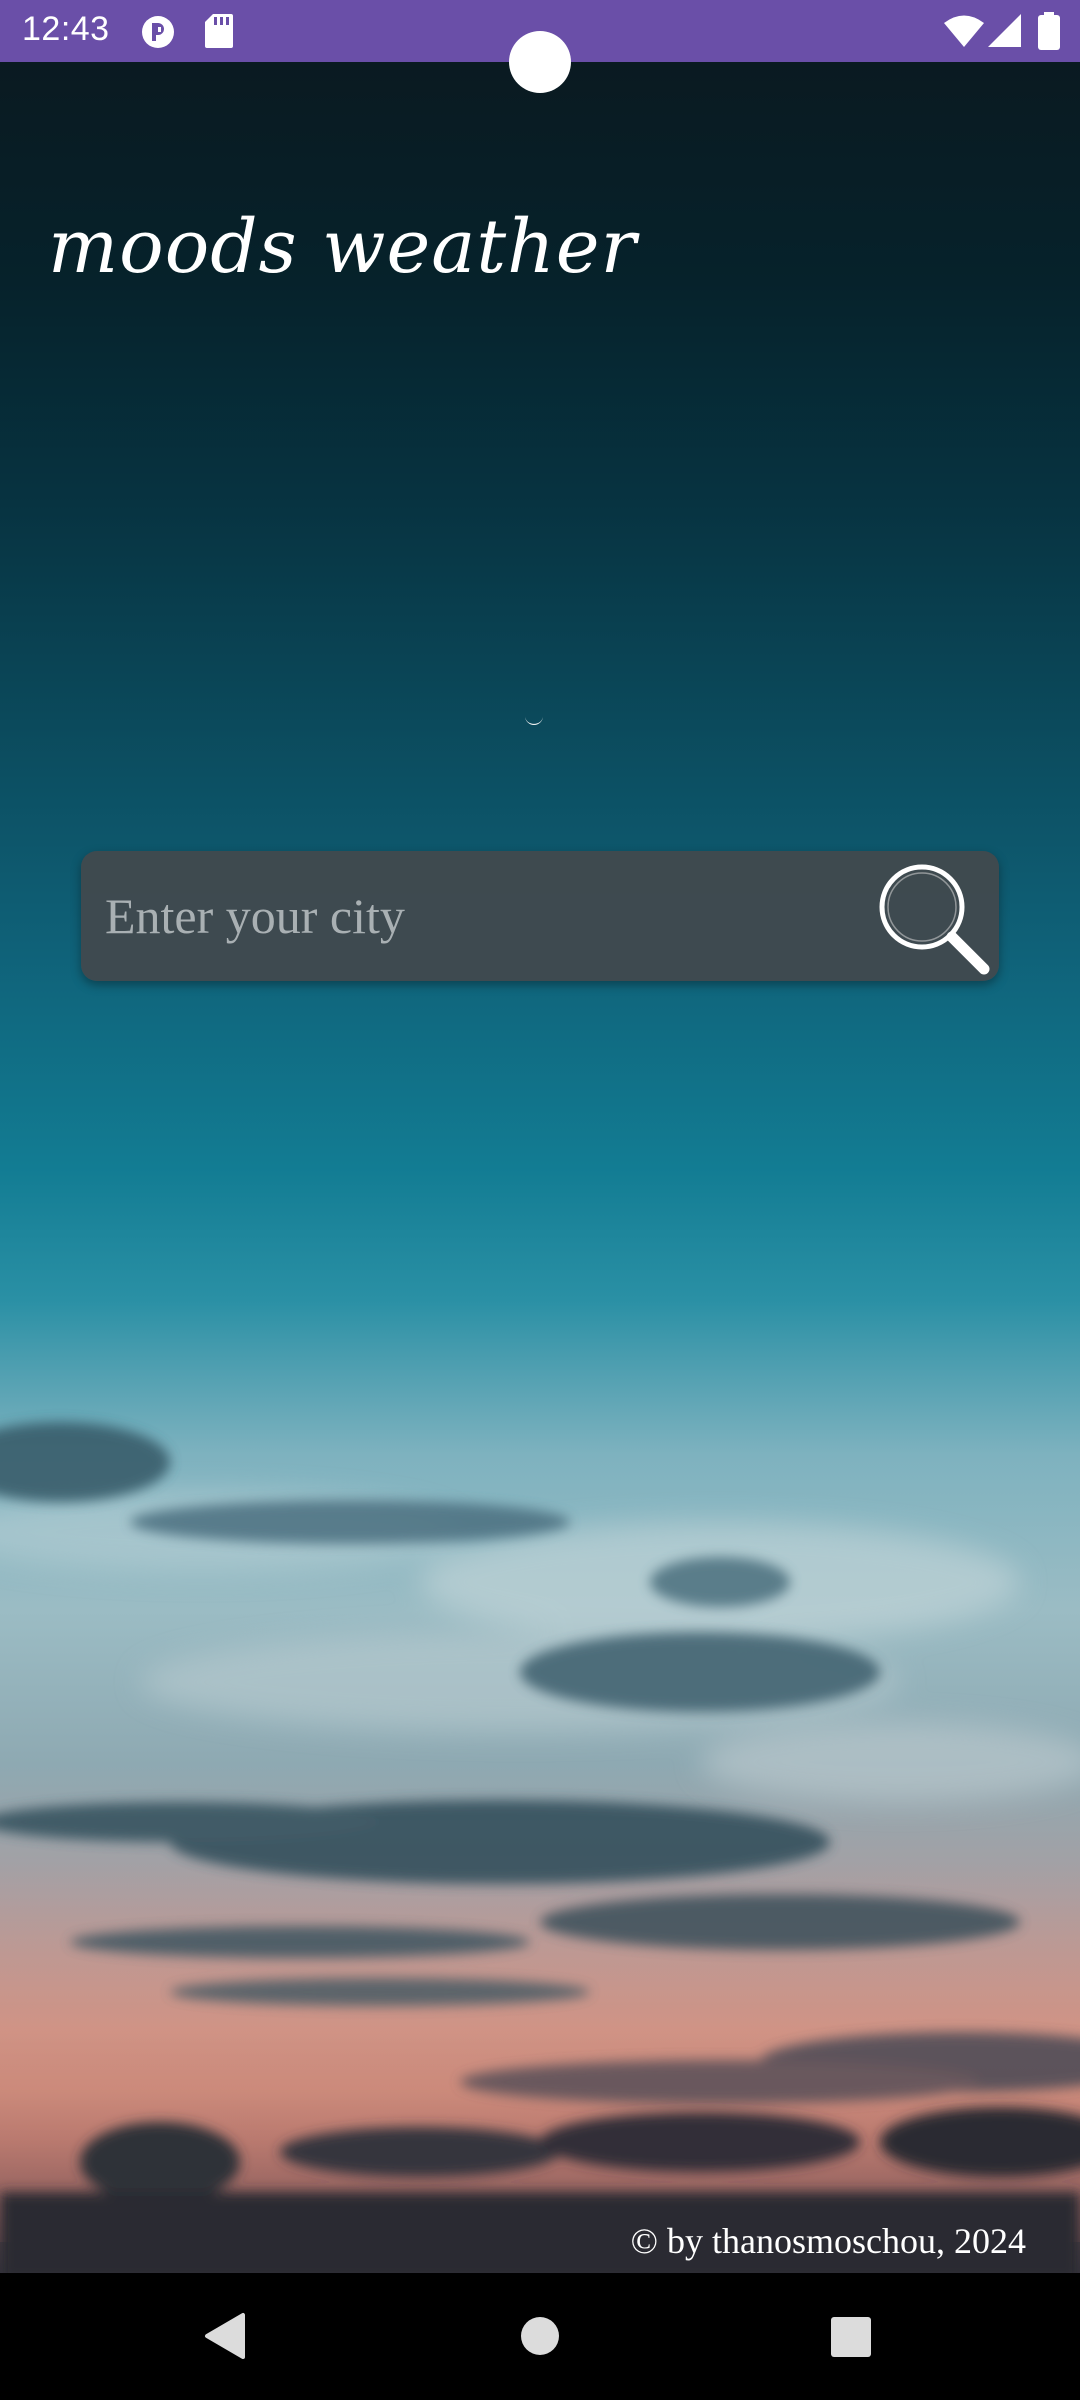 This screenshot has width=1080, height=2400. Describe the element at coordinates (219, 33) in the screenshot. I see `sd-card-icon` at that location.